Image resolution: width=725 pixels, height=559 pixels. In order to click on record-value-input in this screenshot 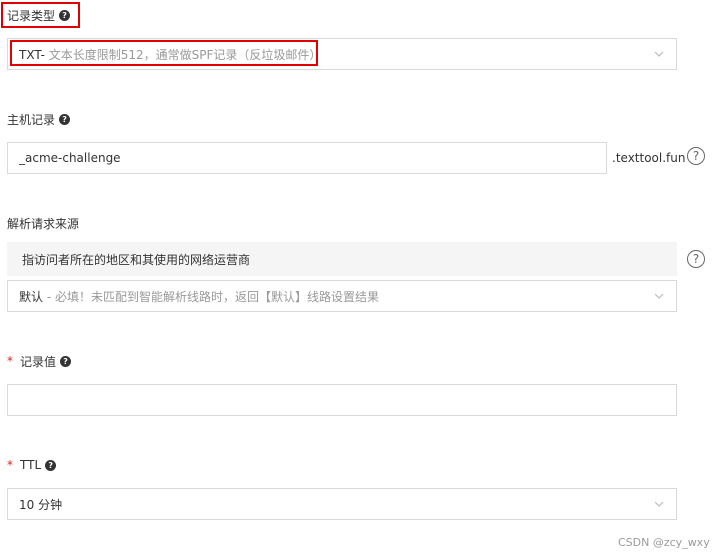, I will do `click(342, 400)`.